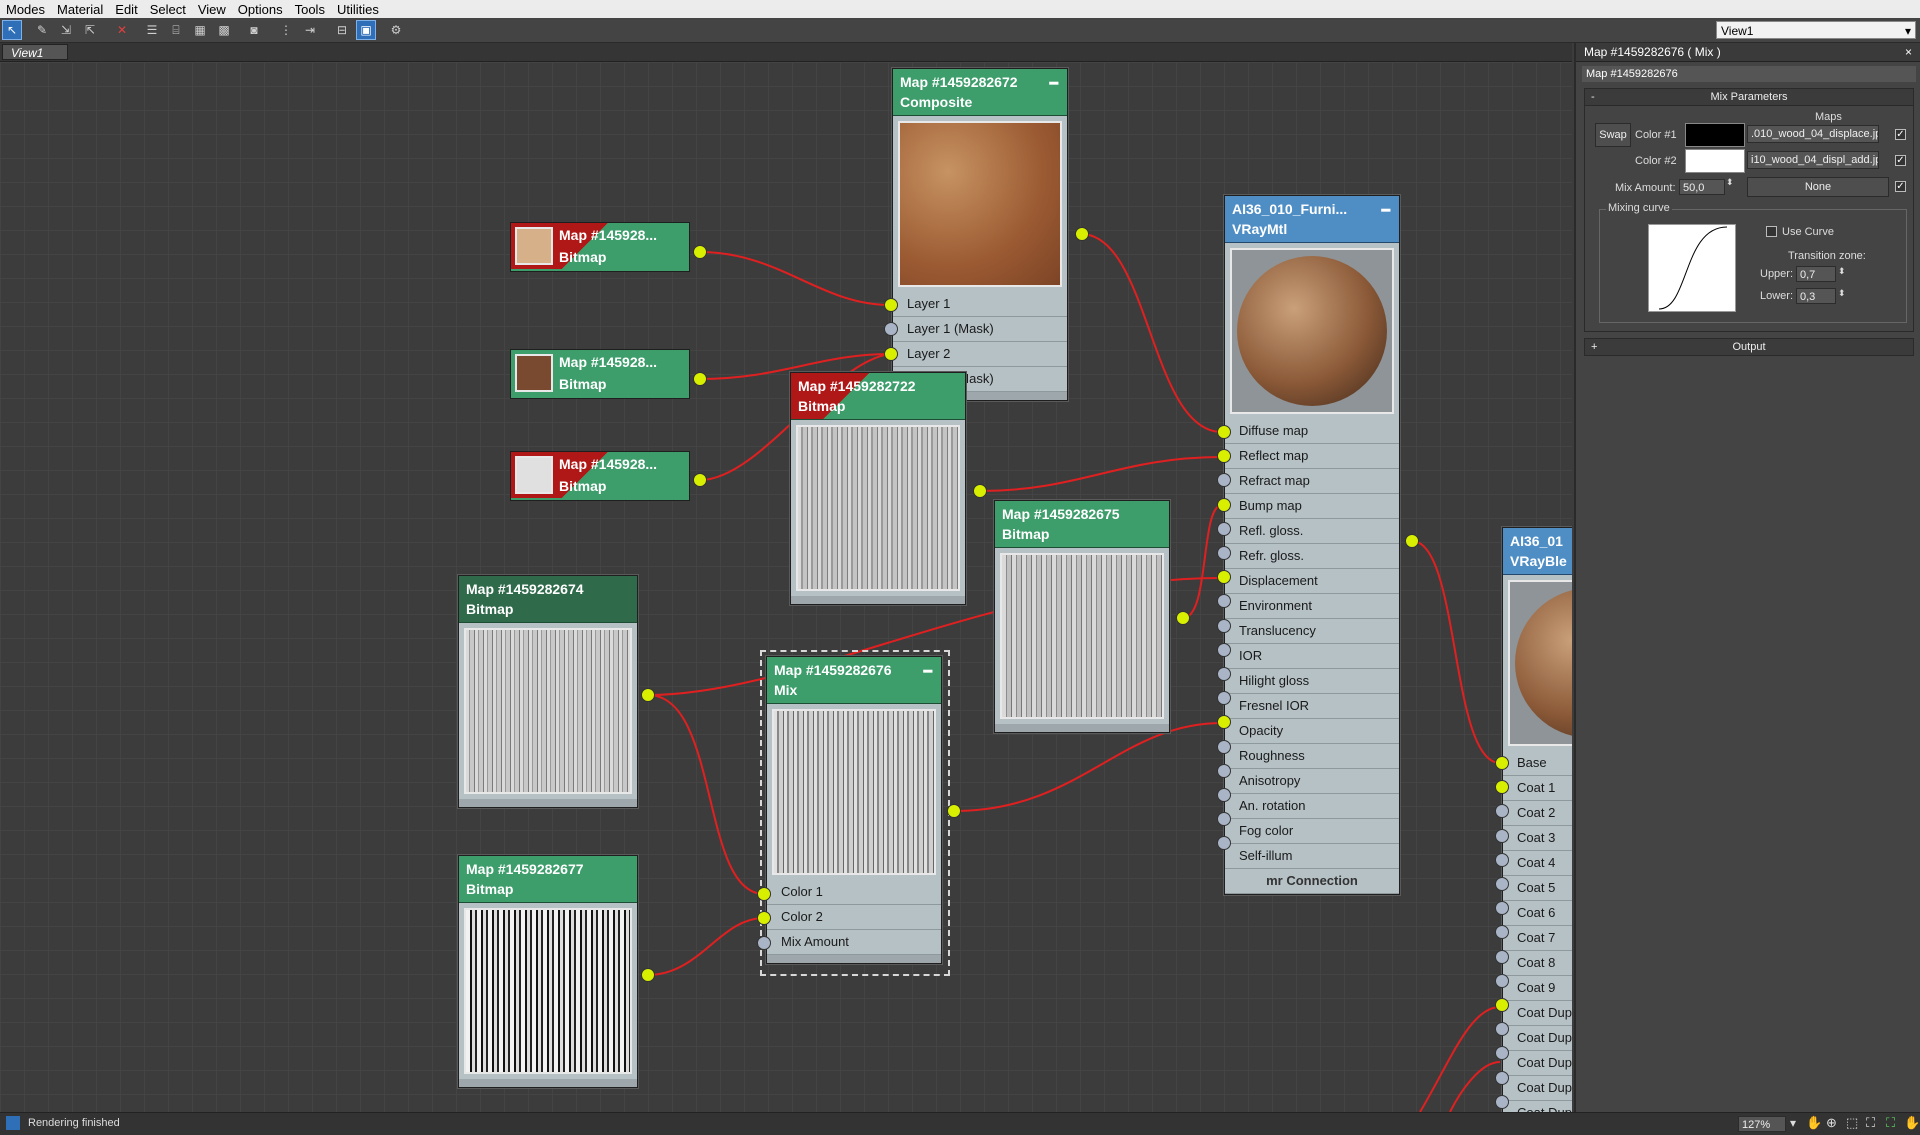 This screenshot has width=1920, height=1135. Describe the element at coordinates (891, 354) in the screenshot. I see `socket-layer2` at that location.